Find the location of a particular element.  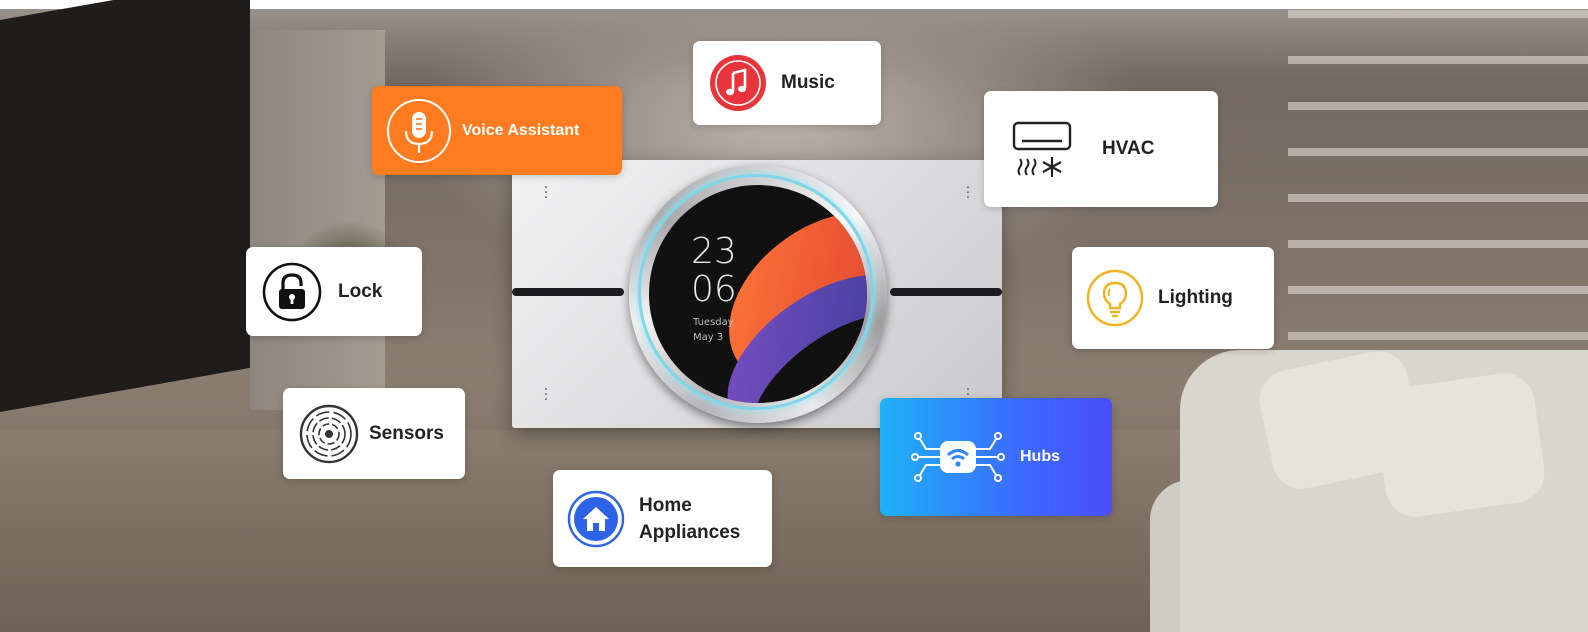

hvac-card: HVAC is located at coordinates (1101, 149).